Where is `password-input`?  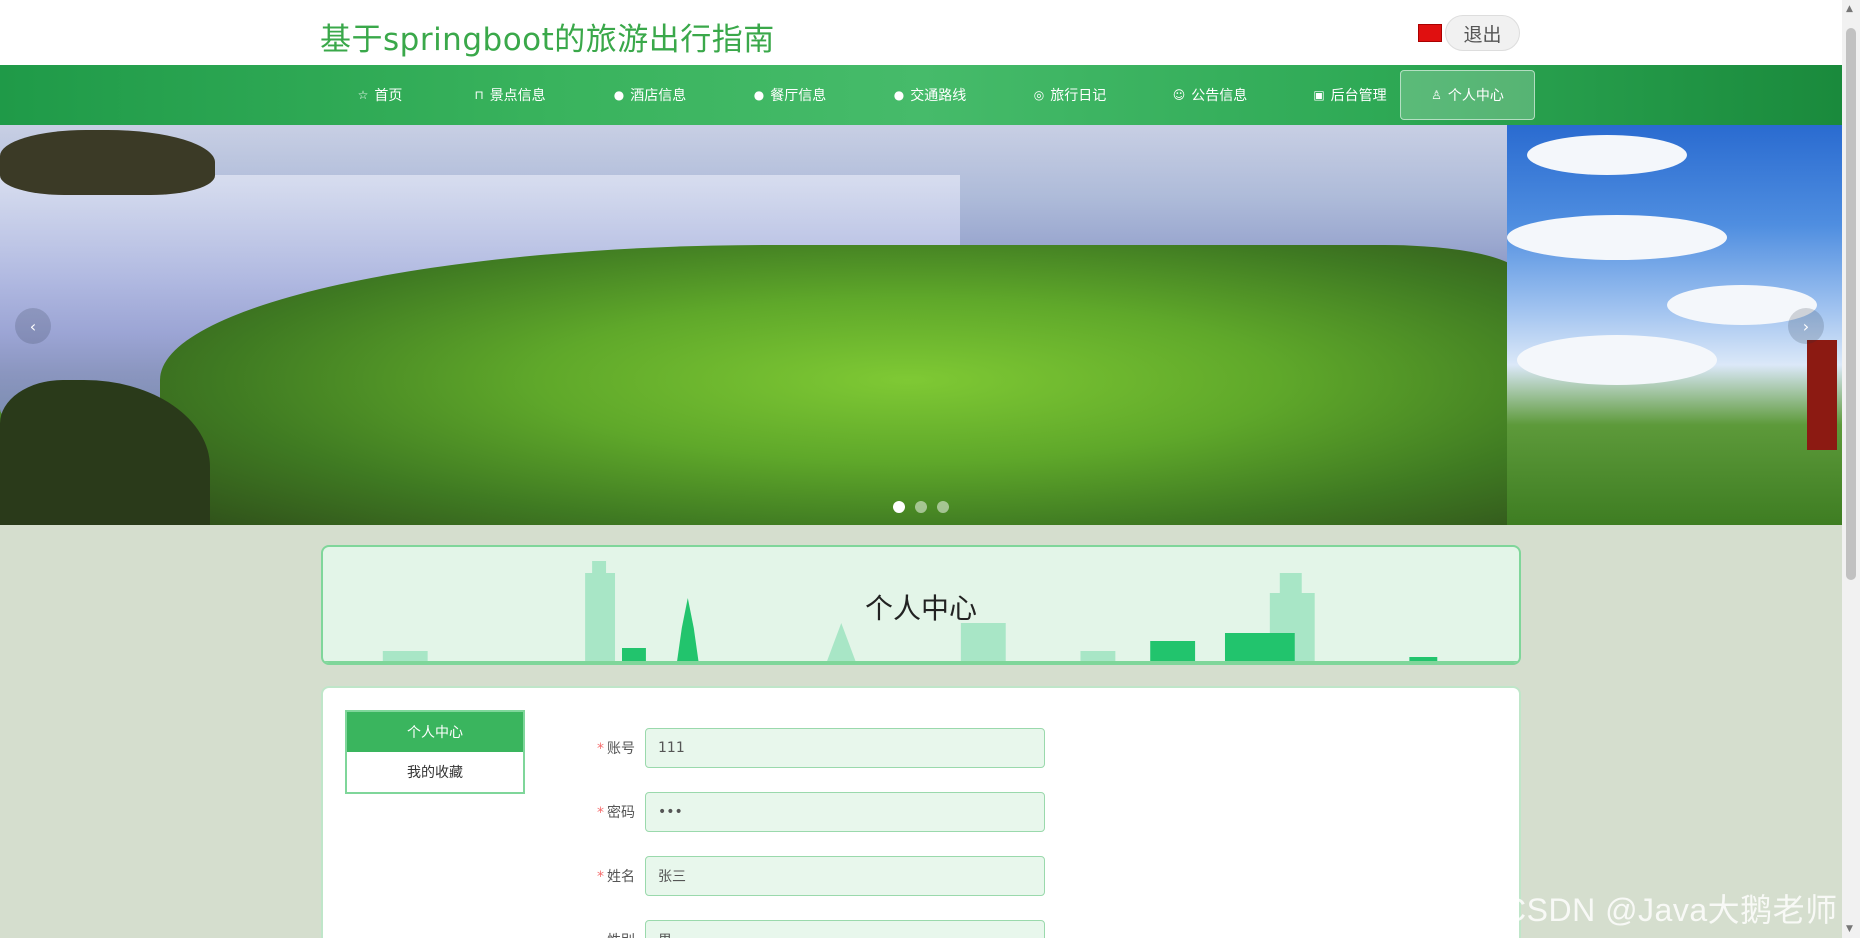
password-input is located at coordinates (845, 812).